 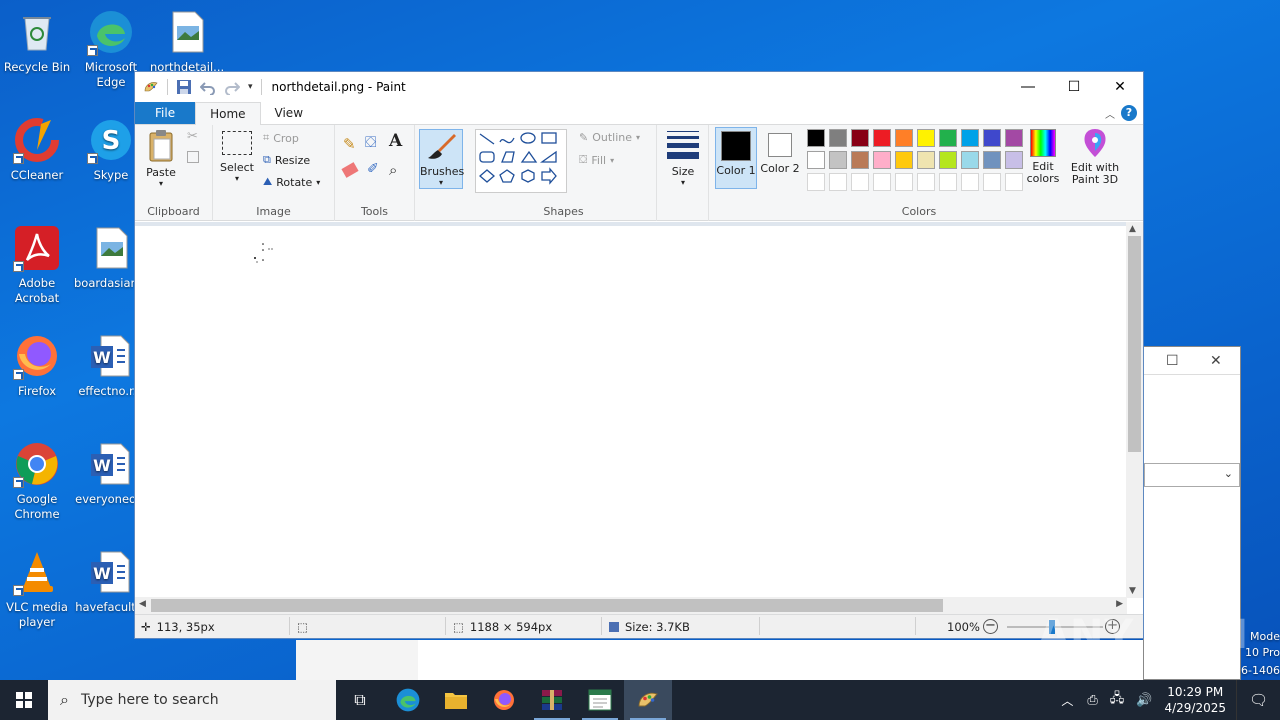 What do you see at coordinates (596, 160) in the screenshot?
I see `fill-button: ⛋ Fill ▾` at bounding box center [596, 160].